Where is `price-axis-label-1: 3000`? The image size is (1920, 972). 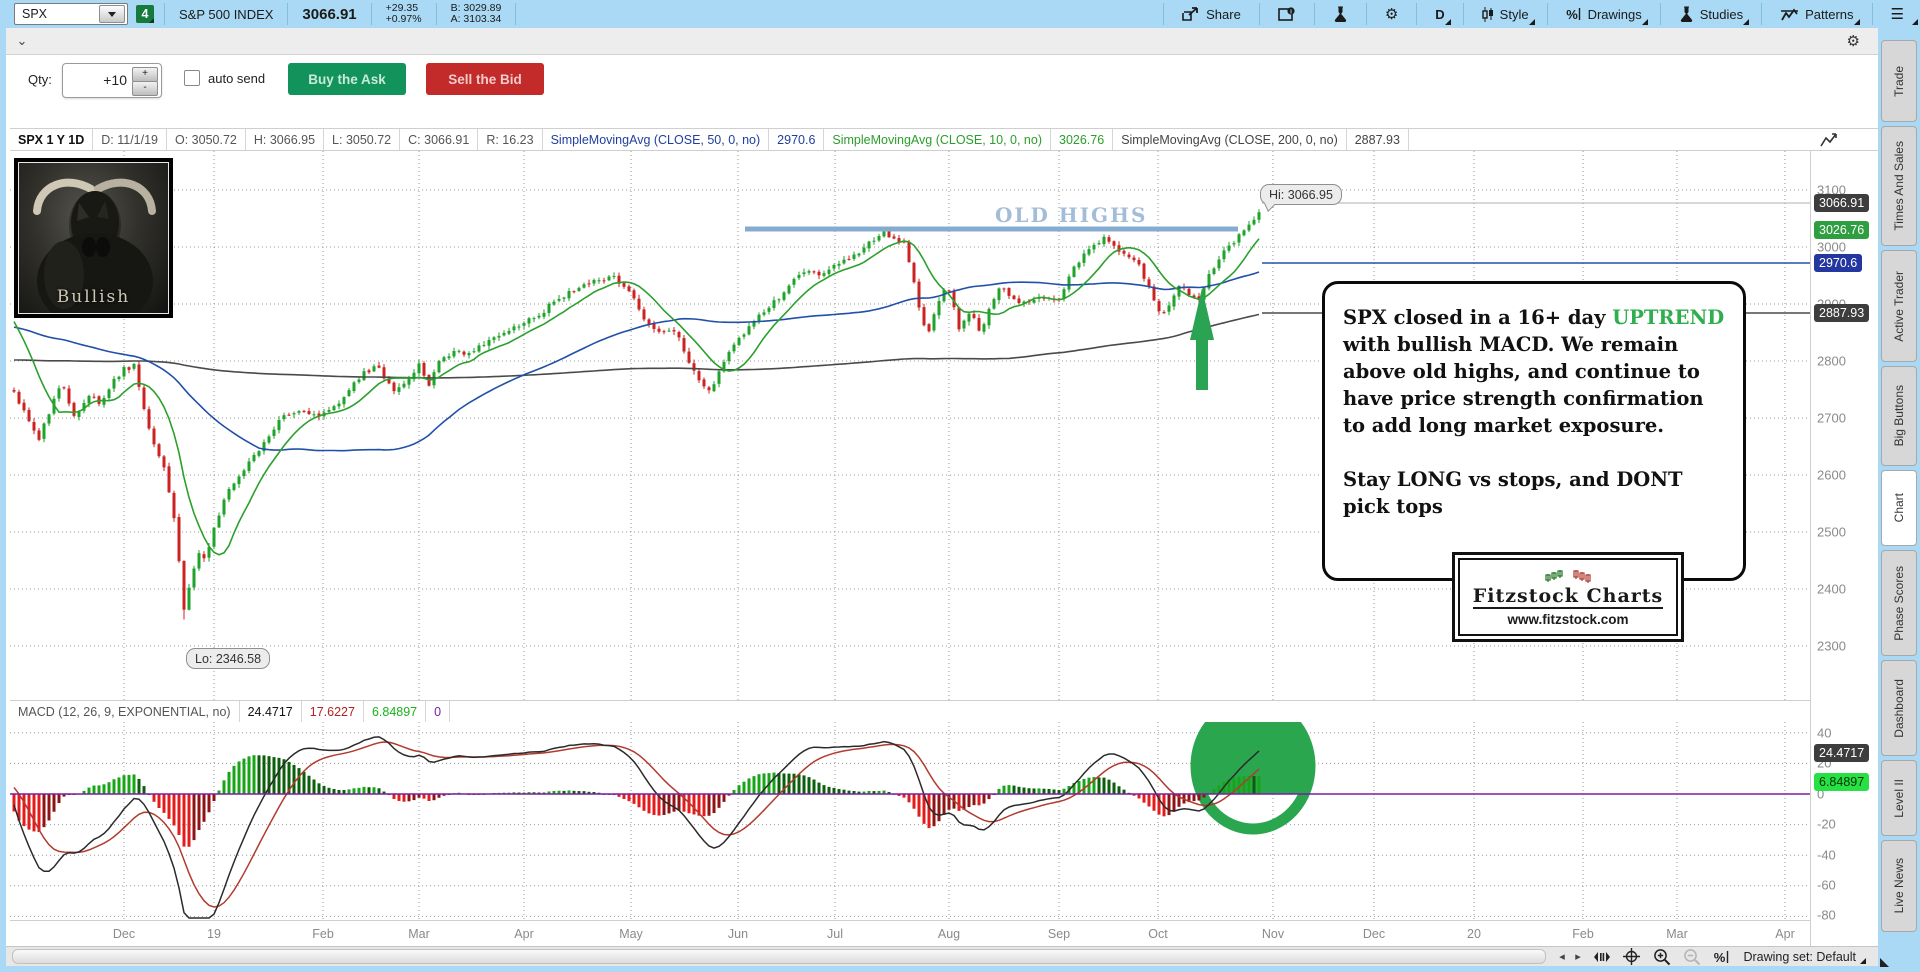 price-axis-label-1: 3000 is located at coordinates (1831, 247).